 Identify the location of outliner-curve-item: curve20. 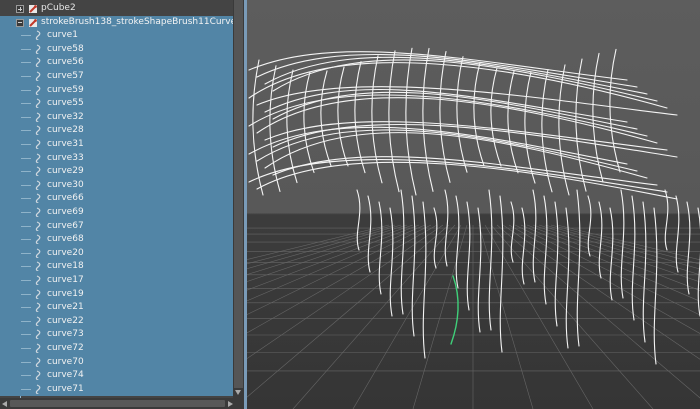
(116, 253).